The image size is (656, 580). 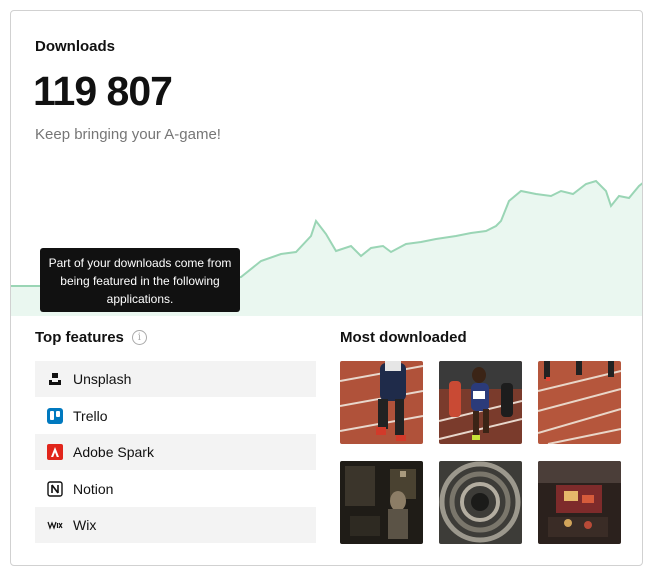 I want to click on notion-icon, so click(x=55, y=489).